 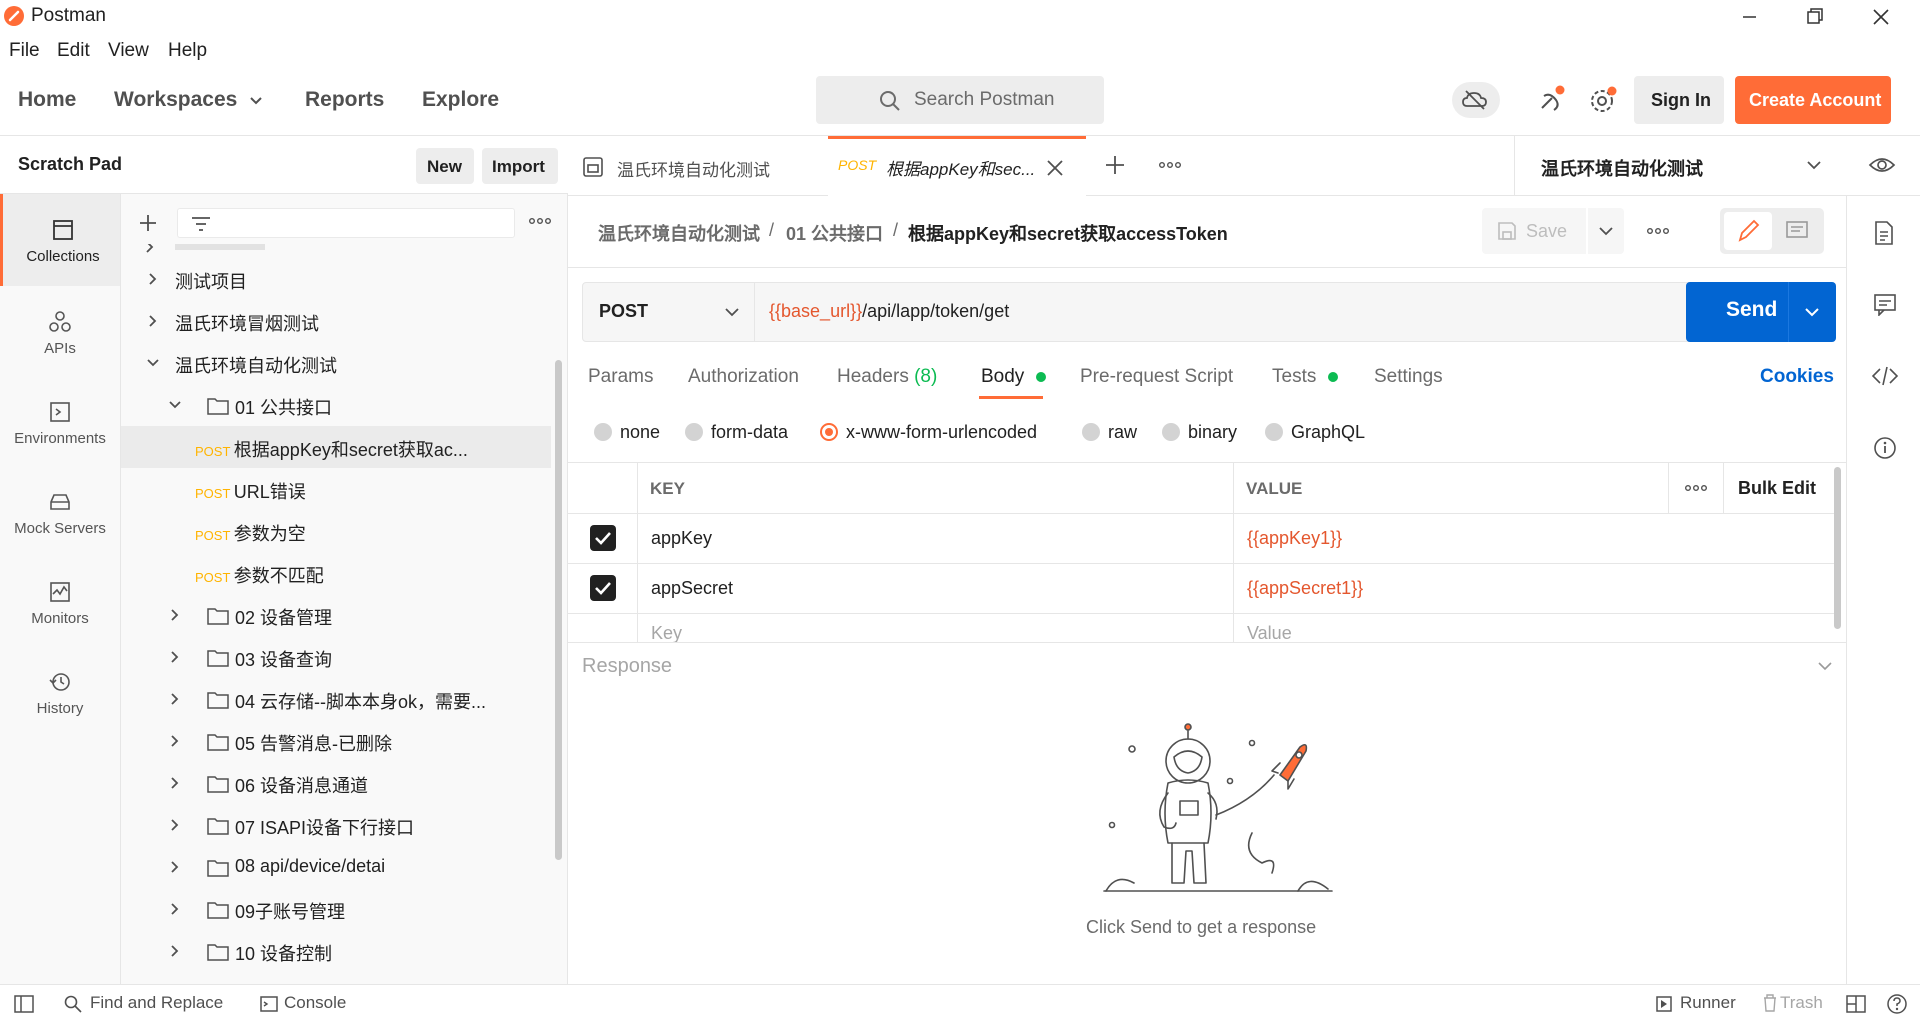 What do you see at coordinates (1170, 165) in the screenshot?
I see `tab-options-icon` at bounding box center [1170, 165].